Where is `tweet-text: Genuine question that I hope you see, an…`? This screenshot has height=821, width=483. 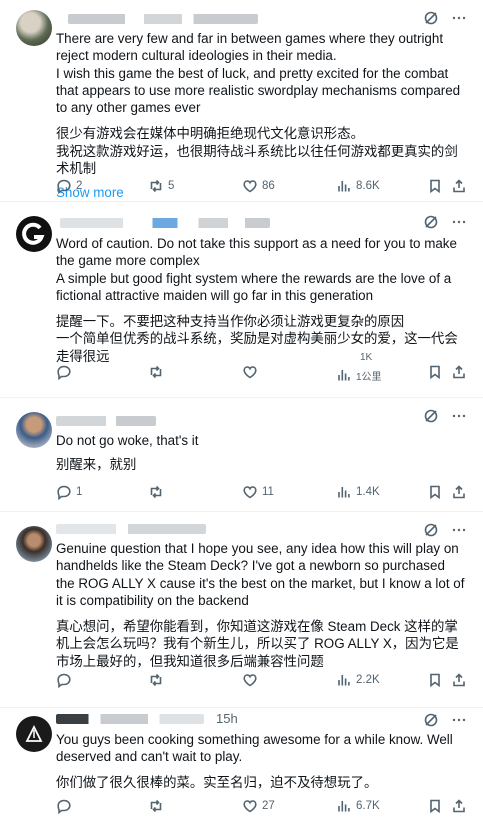
tweet-text: Genuine question that I hope you see, an… is located at coordinates (260, 605).